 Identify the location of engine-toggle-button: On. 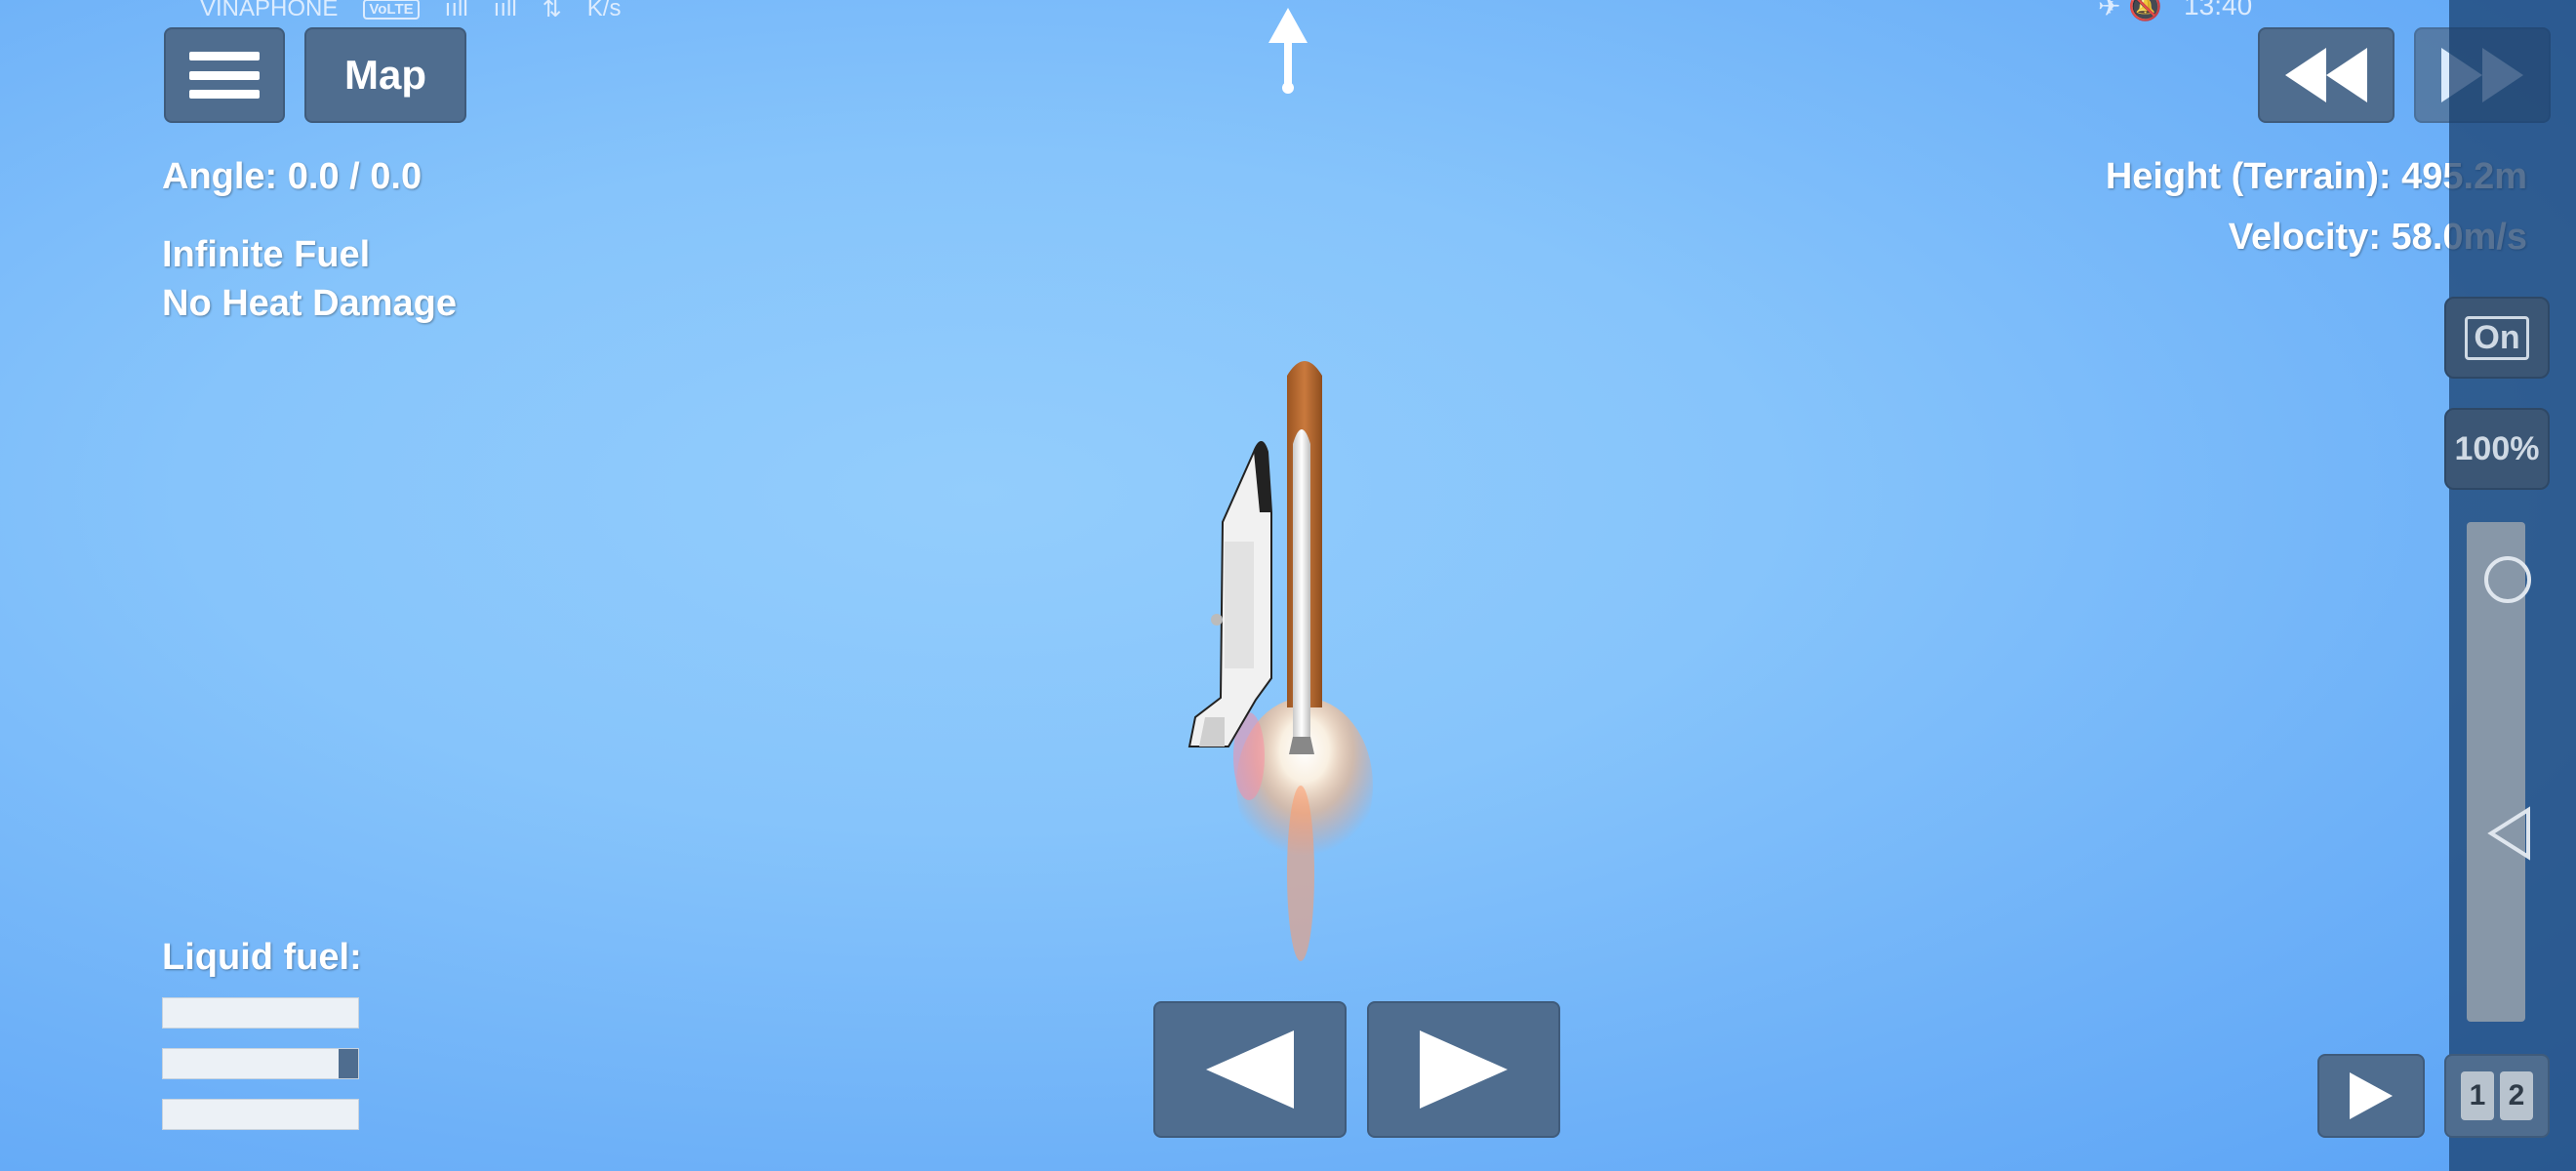
(2497, 338).